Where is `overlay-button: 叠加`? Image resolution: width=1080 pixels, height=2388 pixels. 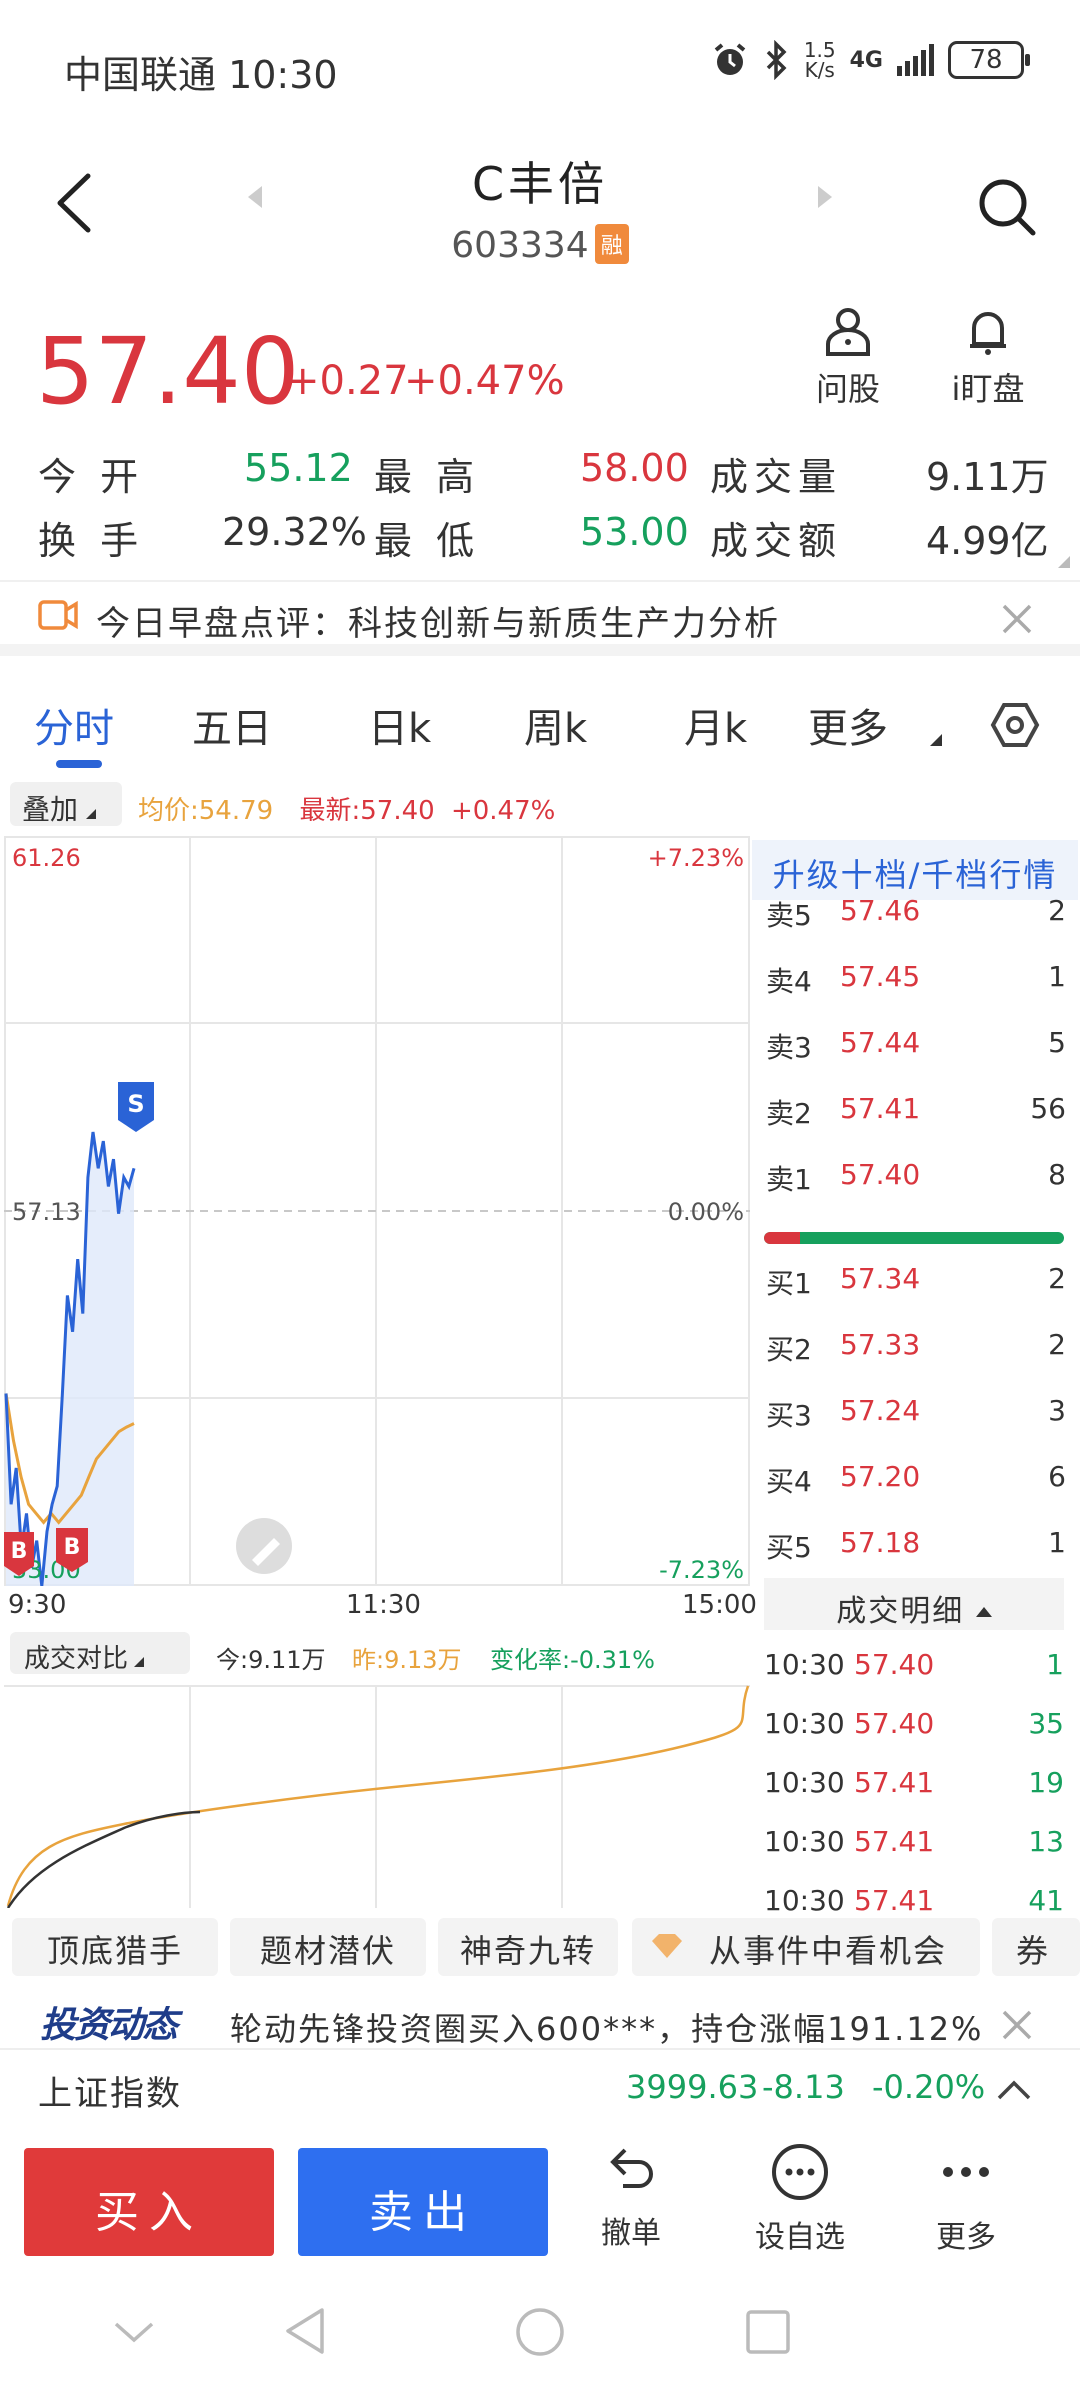 overlay-button: 叠加 is located at coordinates (66, 804).